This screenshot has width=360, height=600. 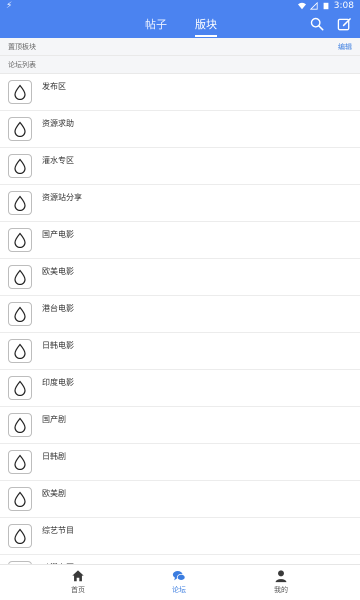 What do you see at coordinates (206, 27) in the screenshot?
I see `tab-boards: 版块` at bounding box center [206, 27].